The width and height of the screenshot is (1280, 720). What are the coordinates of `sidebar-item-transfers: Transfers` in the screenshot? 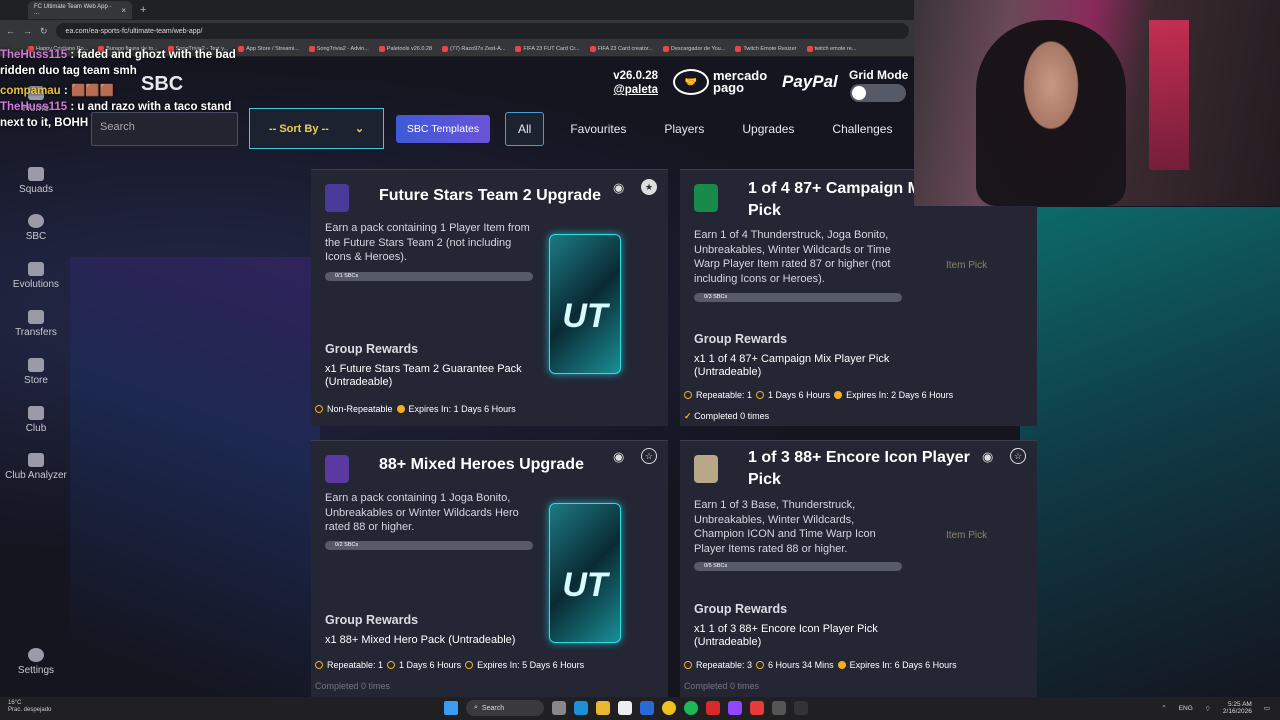 It's located at (36, 324).